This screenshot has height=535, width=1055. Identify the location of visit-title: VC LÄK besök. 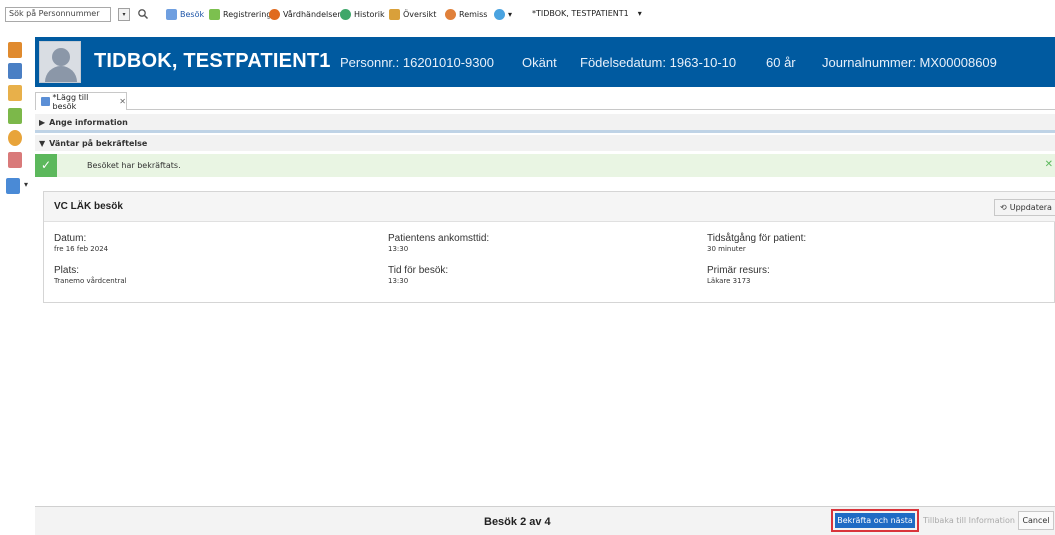
(88, 206).